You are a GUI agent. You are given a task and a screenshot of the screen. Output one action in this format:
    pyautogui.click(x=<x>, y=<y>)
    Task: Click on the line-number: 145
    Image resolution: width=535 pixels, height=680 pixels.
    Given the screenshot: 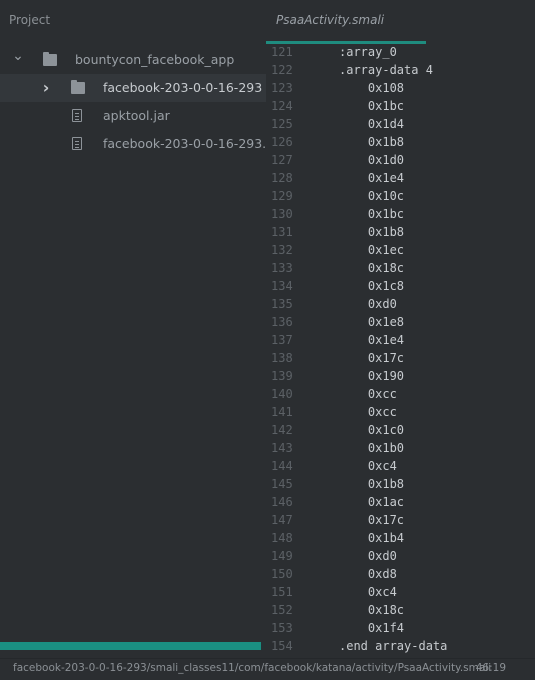 What is the action you would take?
    pyautogui.click(x=282, y=484)
    